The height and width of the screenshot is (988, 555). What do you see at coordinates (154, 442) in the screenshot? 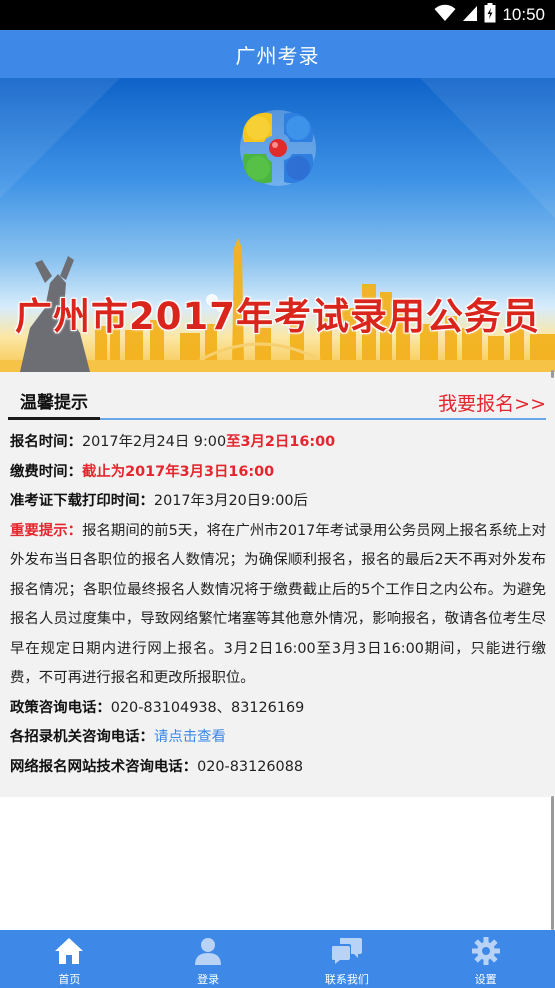
I see `reg-time-start: 2017年2月24日 9:00` at bounding box center [154, 442].